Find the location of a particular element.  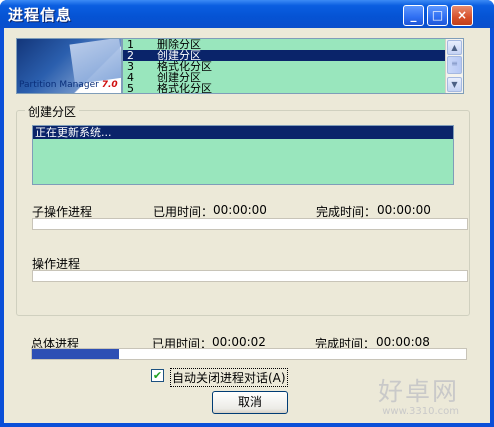

auto-close-label: 自动关闭进程对话(A) is located at coordinates (229, 377).